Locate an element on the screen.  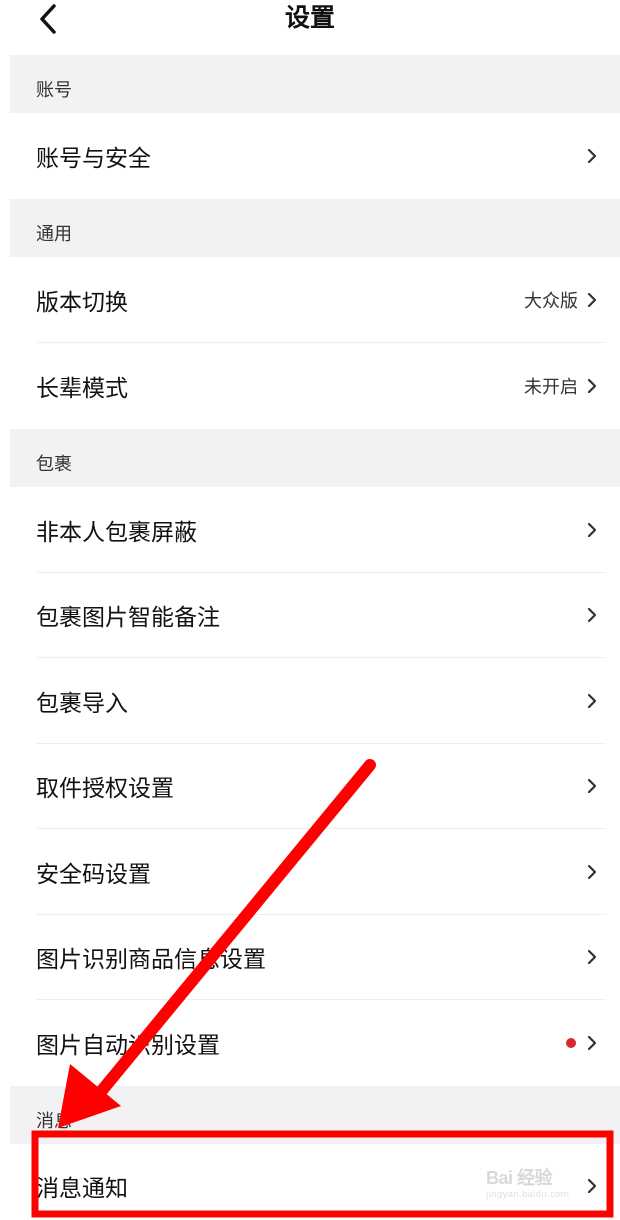
settings-item-label: 安全码设置 is located at coordinates (93, 874).